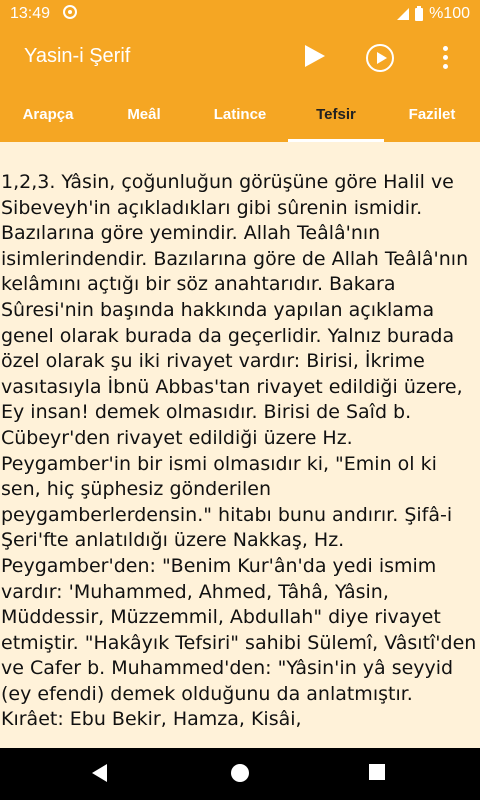  I want to click on home-icon, so click(240, 773).